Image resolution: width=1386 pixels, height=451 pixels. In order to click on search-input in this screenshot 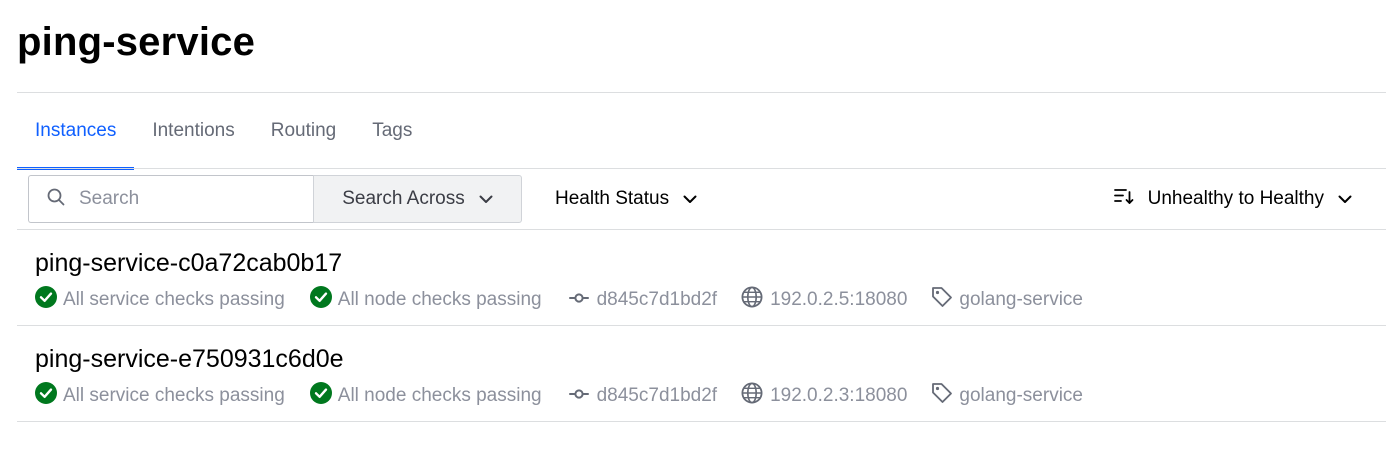, I will do `click(189, 199)`.